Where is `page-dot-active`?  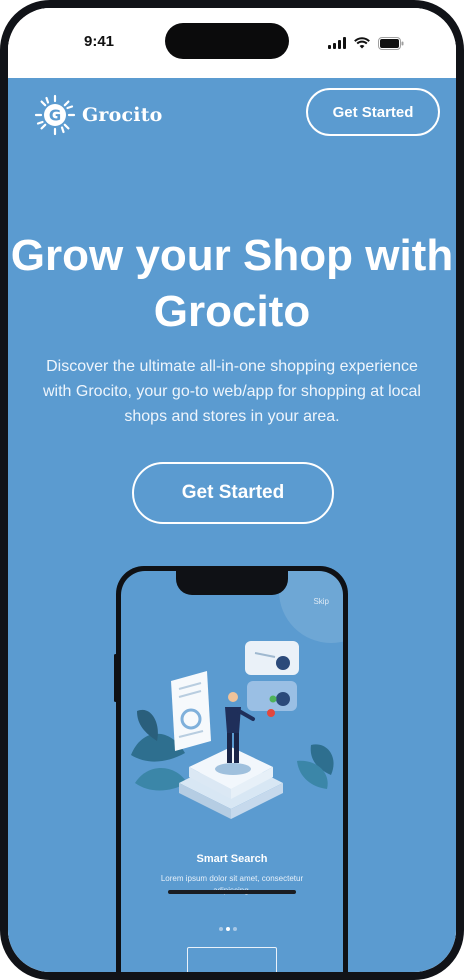 page-dot-active is located at coordinates (228, 929).